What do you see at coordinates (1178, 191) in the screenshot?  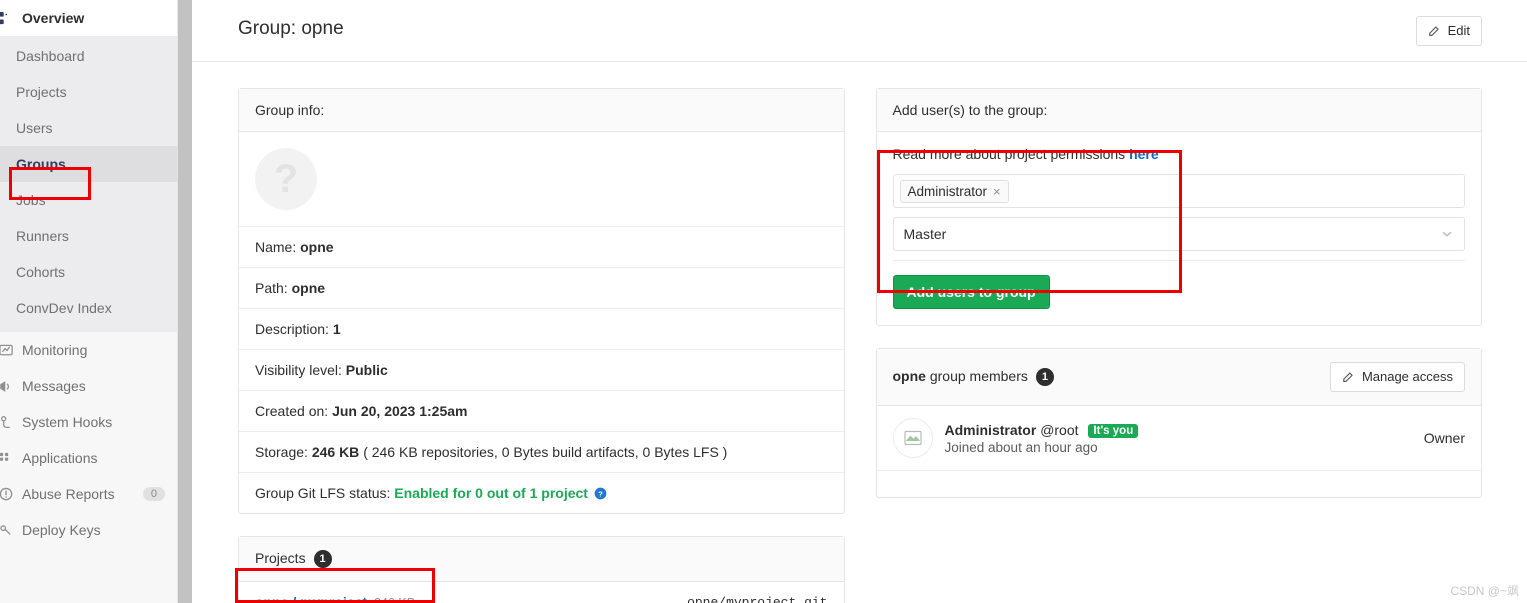 I see `user-select-input: Administrator ×` at bounding box center [1178, 191].